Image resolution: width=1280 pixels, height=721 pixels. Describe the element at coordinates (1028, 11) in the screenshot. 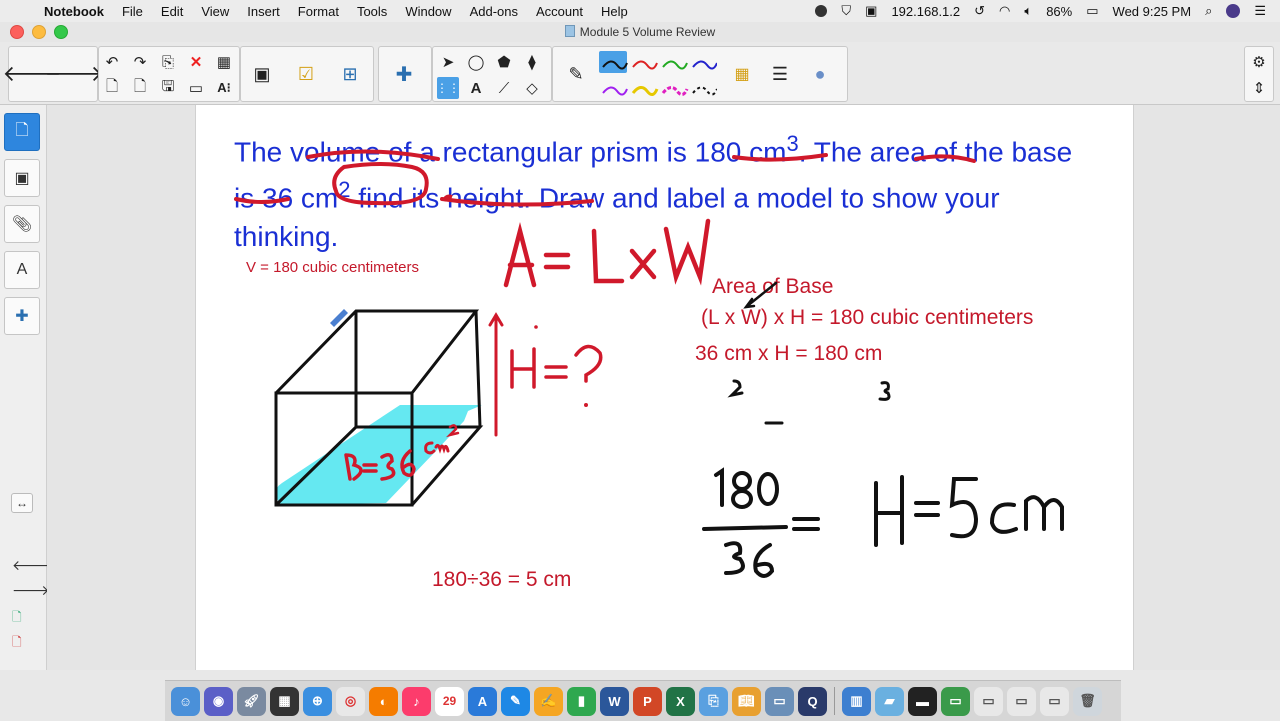

I see `volume-icon: 🔈︎` at that location.